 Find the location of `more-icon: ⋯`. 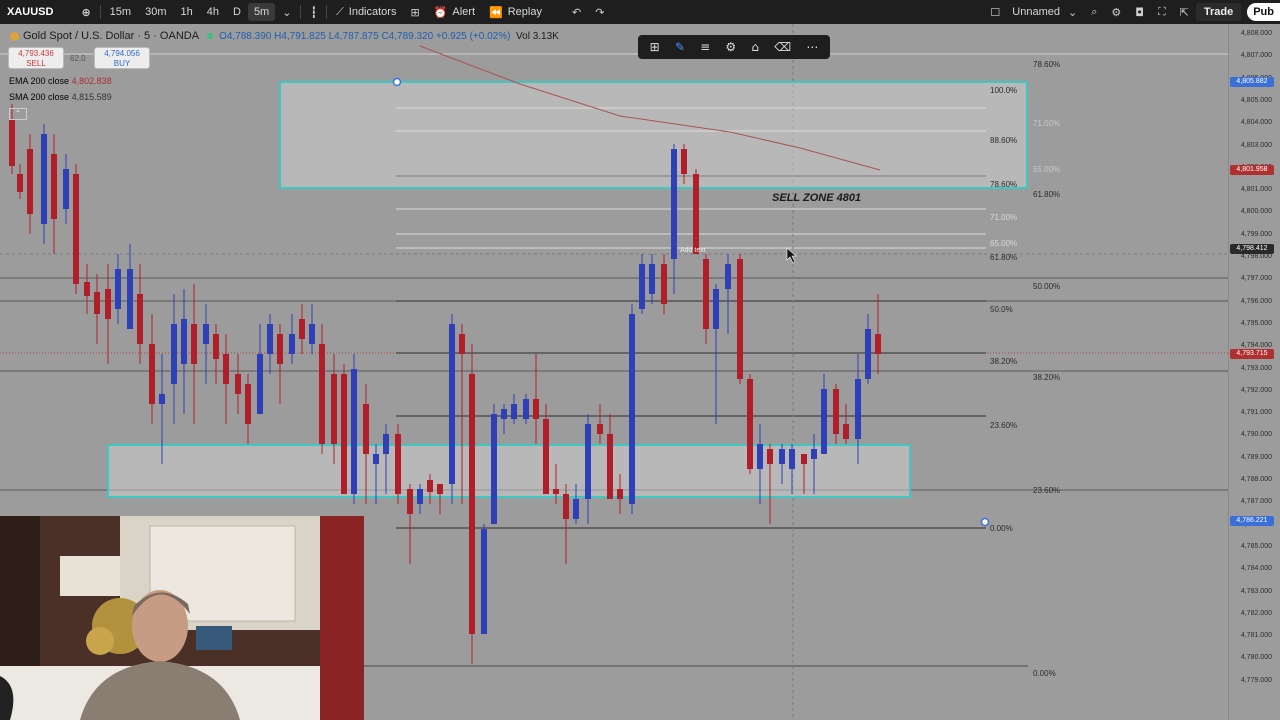

more-icon: ⋯ is located at coordinates (812, 47).